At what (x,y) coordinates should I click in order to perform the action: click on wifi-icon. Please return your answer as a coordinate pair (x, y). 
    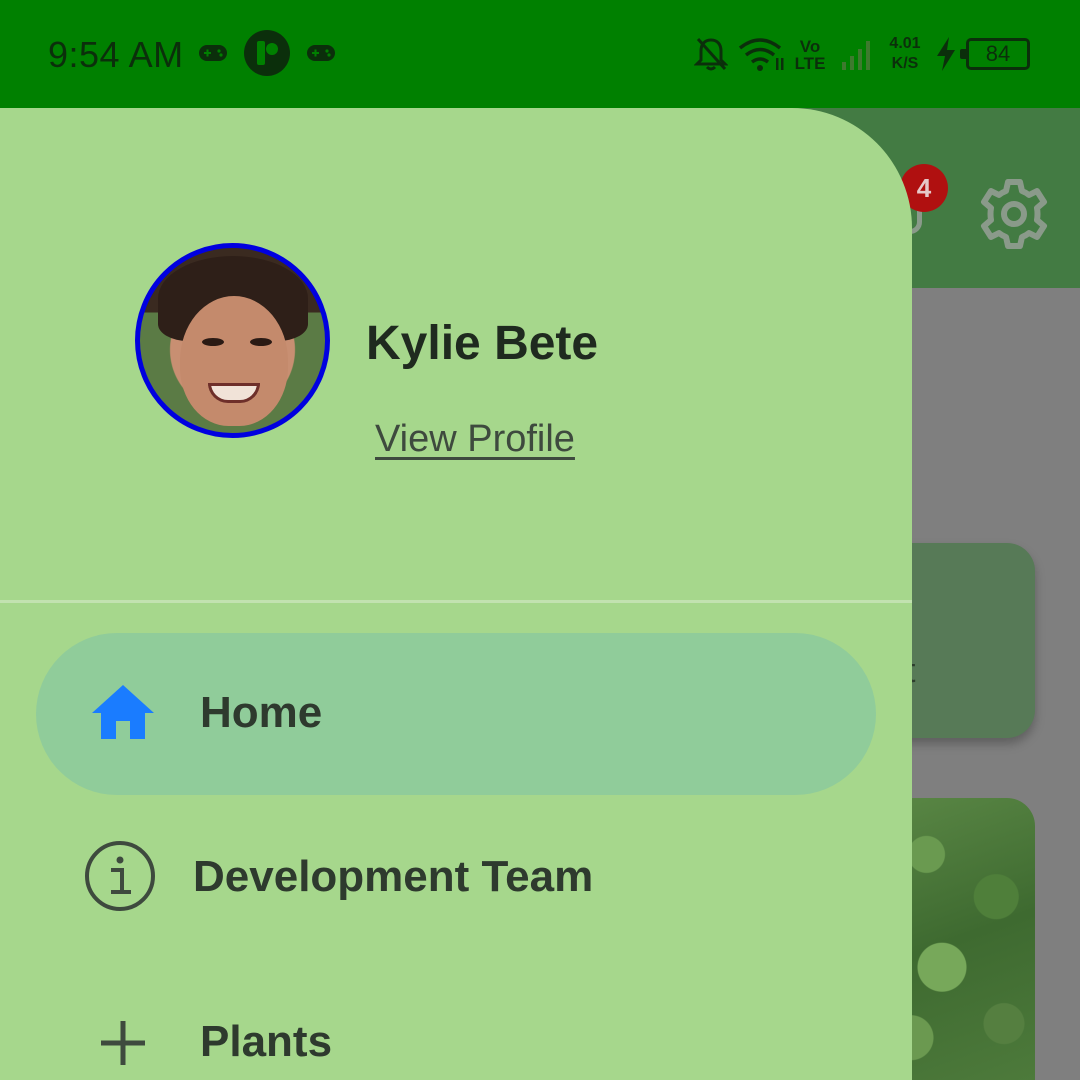
    Looking at the image, I should click on (761, 54).